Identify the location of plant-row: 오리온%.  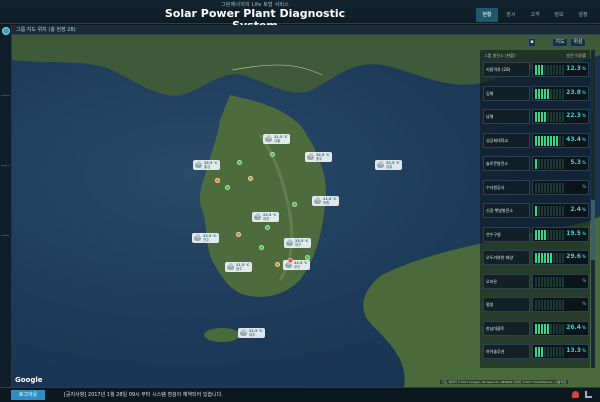
(536, 281).